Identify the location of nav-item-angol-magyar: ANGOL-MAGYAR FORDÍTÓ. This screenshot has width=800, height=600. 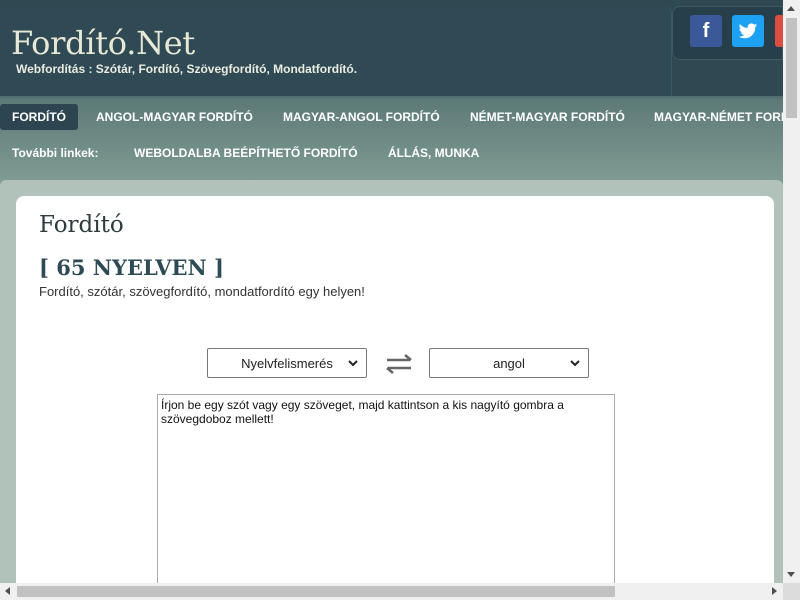
(174, 117).